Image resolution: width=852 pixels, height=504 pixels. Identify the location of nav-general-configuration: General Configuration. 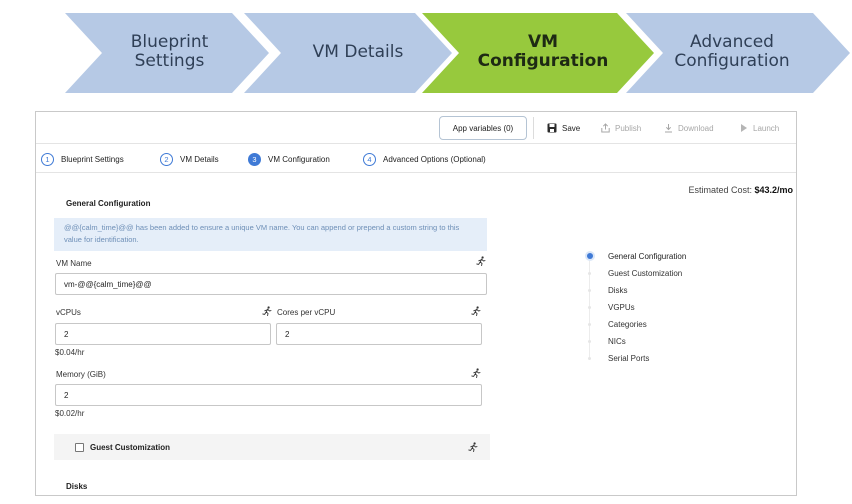
(635, 256).